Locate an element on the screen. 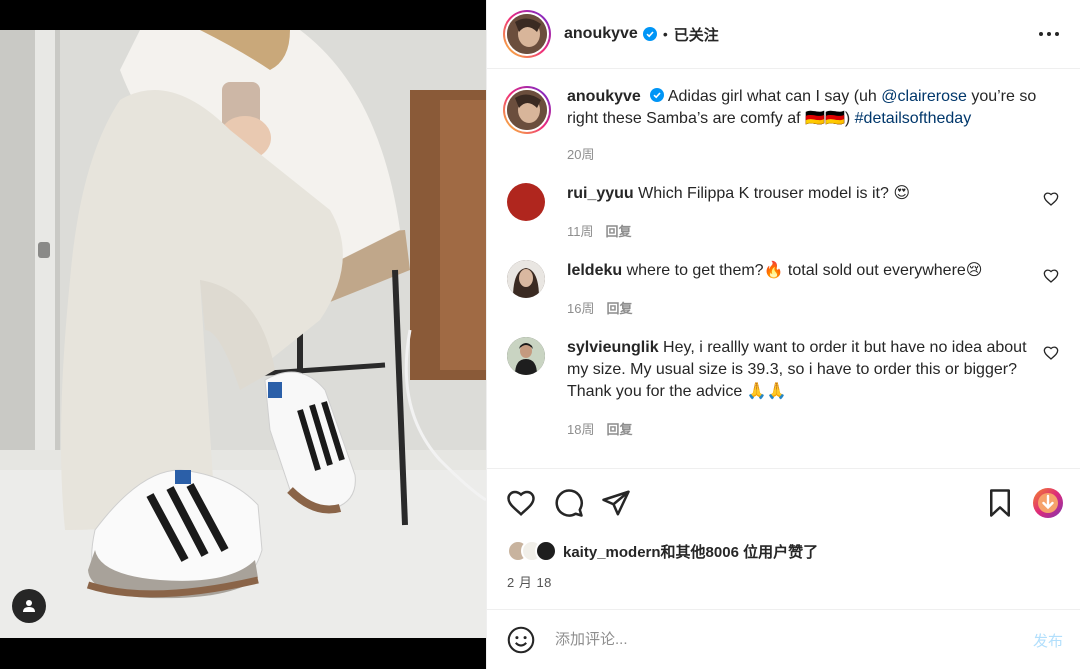 This screenshot has width=1080, height=669. author-username: anoukyve is located at coordinates (601, 34).